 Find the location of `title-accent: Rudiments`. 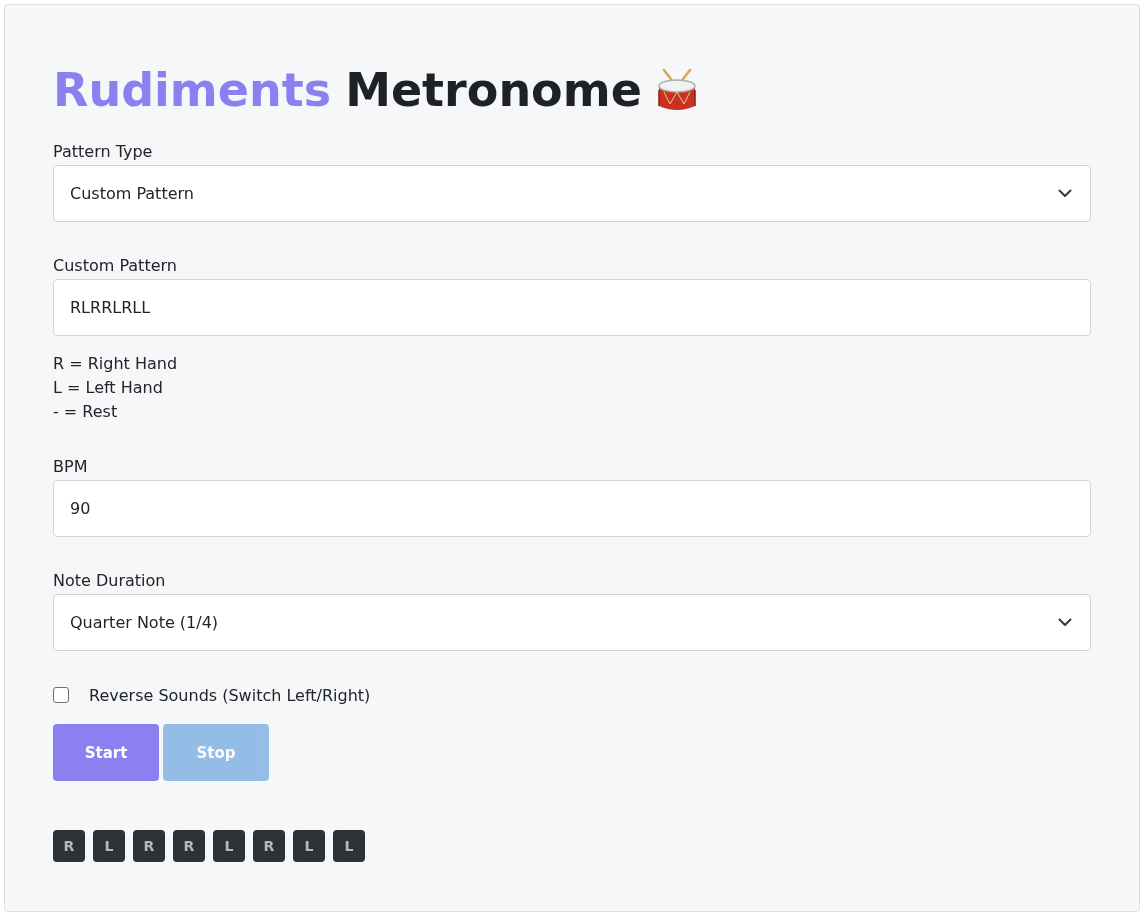

title-accent: Rudiments is located at coordinates (192, 90).